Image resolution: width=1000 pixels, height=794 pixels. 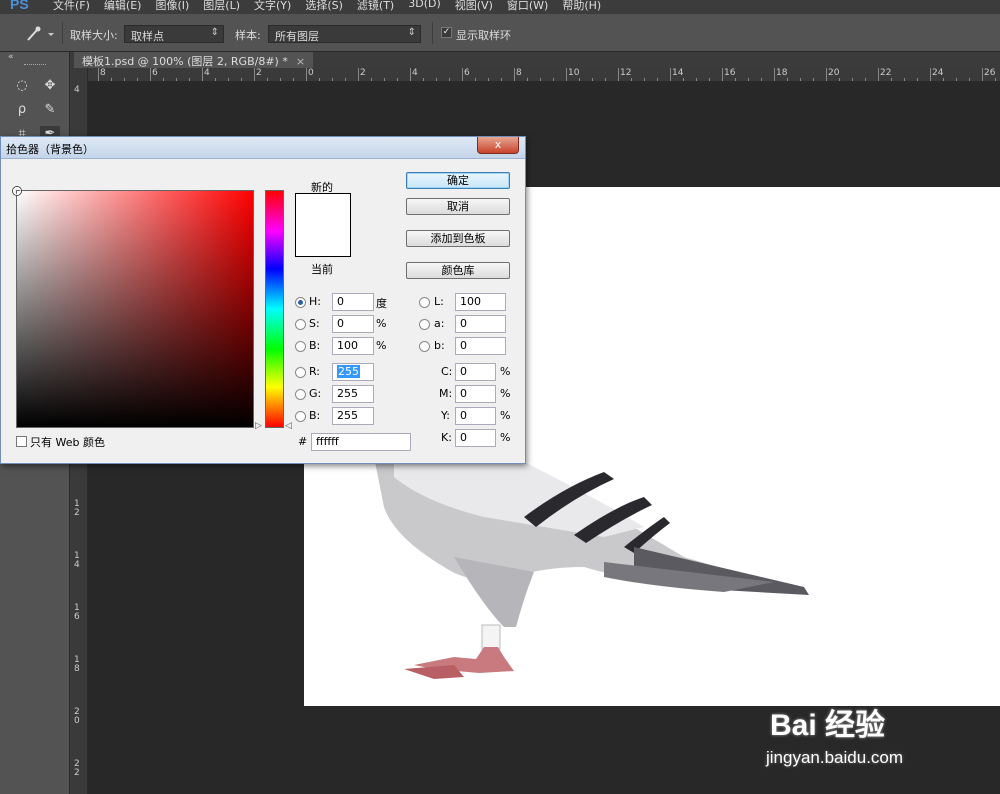 What do you see at coordinates (439, 323) in the screenshot?
I see `a-label: a:` at bounding box center [439, 323].